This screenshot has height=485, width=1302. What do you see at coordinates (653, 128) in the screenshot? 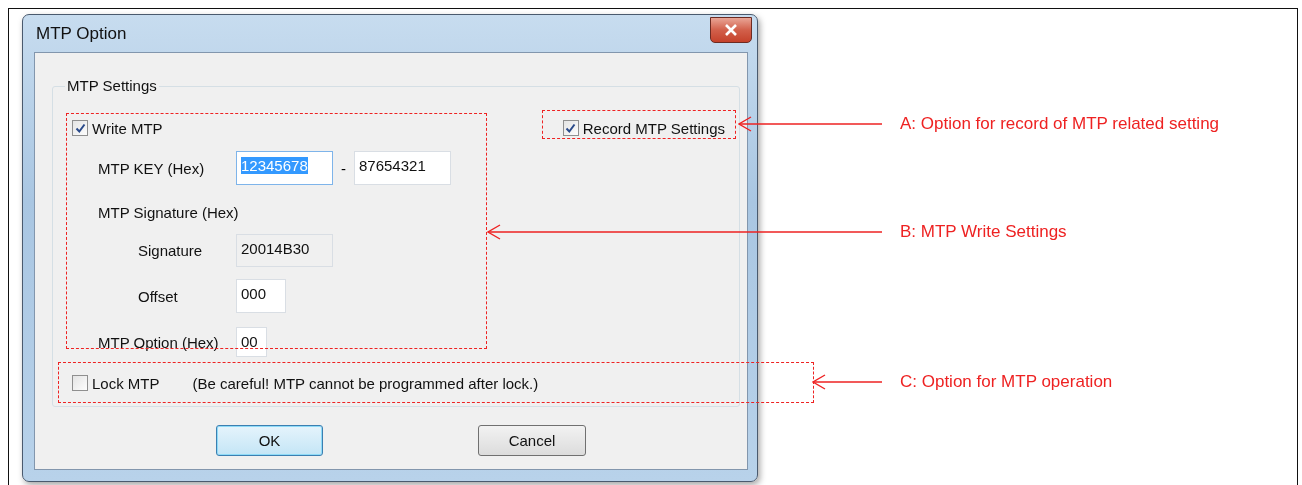
I see `checkbox-label: Record MTP Settings` at bounding box center [653, 128].